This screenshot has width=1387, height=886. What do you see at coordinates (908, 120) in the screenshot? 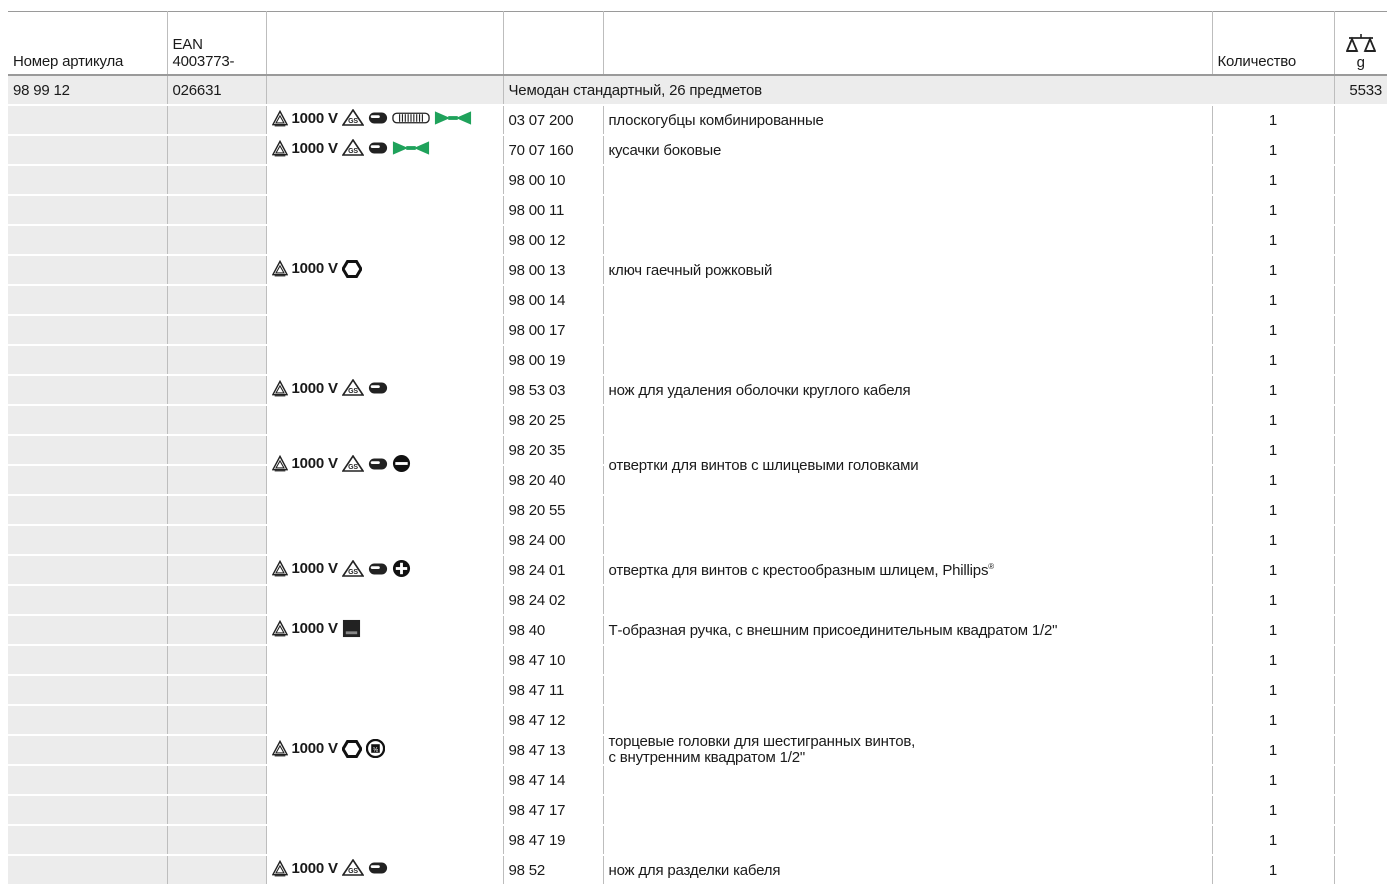
I see `description-cell: плоскогубцы комбинированные` at bounding box center [908, 120].